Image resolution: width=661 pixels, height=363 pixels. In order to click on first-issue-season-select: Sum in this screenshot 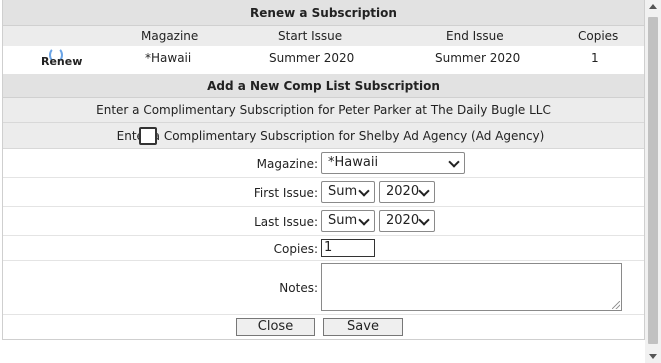, I will do `click(348, 192)`.